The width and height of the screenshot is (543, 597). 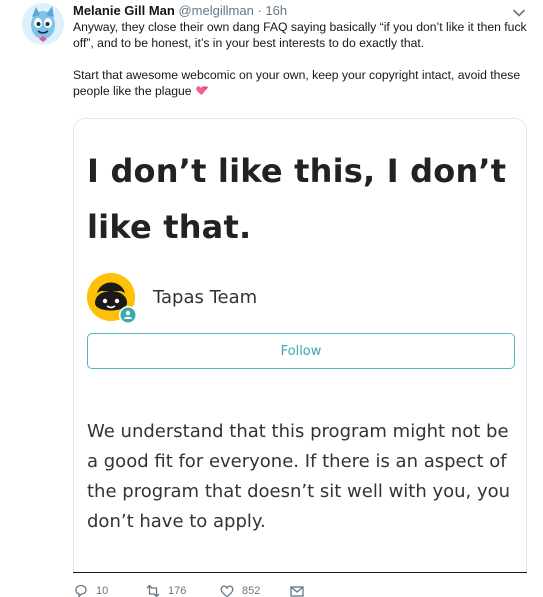 I want to click on tweet-header: Melanie Gill Man @melgillman · 16h, so click(x=180, y=11).